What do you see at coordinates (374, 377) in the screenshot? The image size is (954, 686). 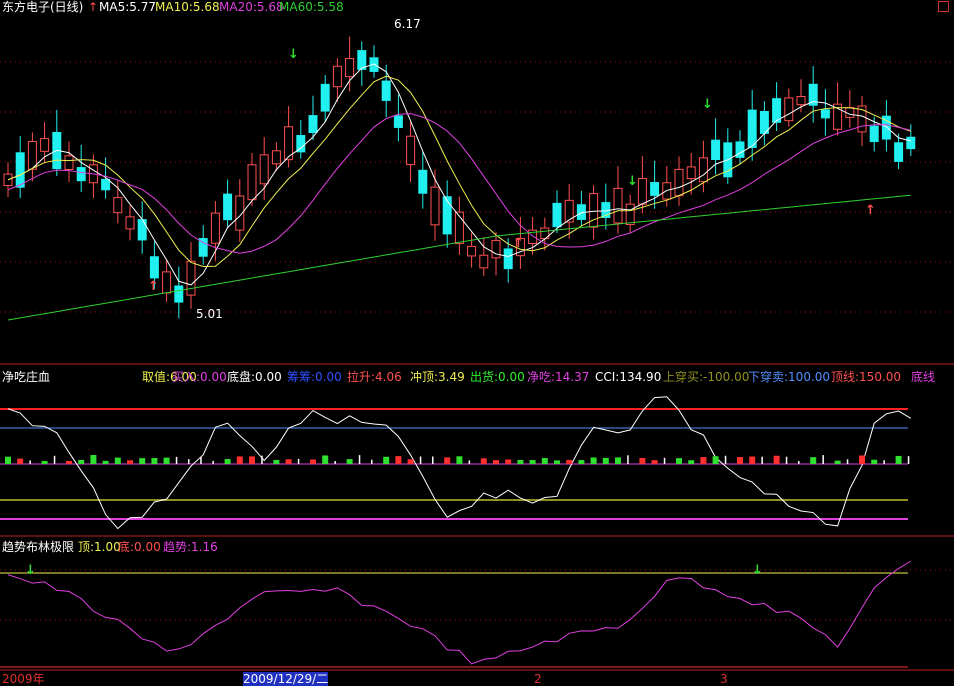 I see `ind1-item: 拉升:4.06` at bounding box center [374, 377].